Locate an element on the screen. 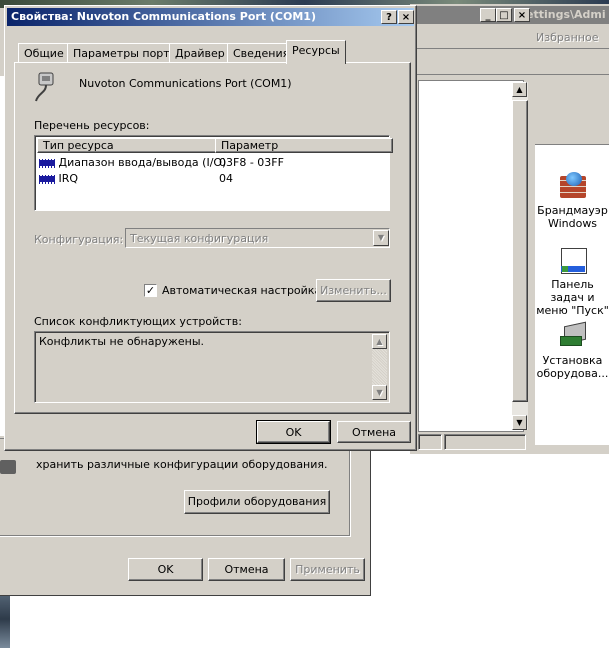  background-vscrollbar: ▲ ▼ is located at coordinates (520, 256).